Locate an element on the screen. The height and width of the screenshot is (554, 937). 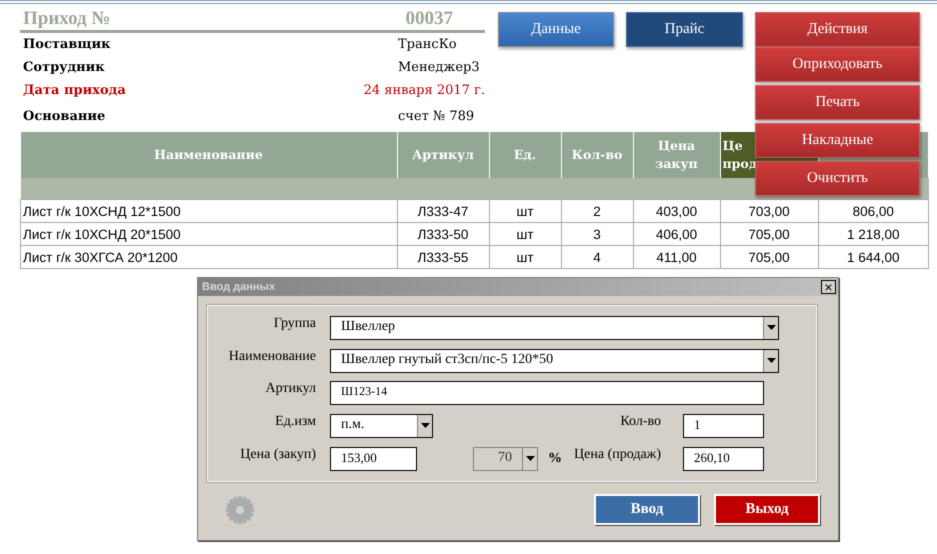
toolbar-button: Прайс is located at coordinates (684, 29).